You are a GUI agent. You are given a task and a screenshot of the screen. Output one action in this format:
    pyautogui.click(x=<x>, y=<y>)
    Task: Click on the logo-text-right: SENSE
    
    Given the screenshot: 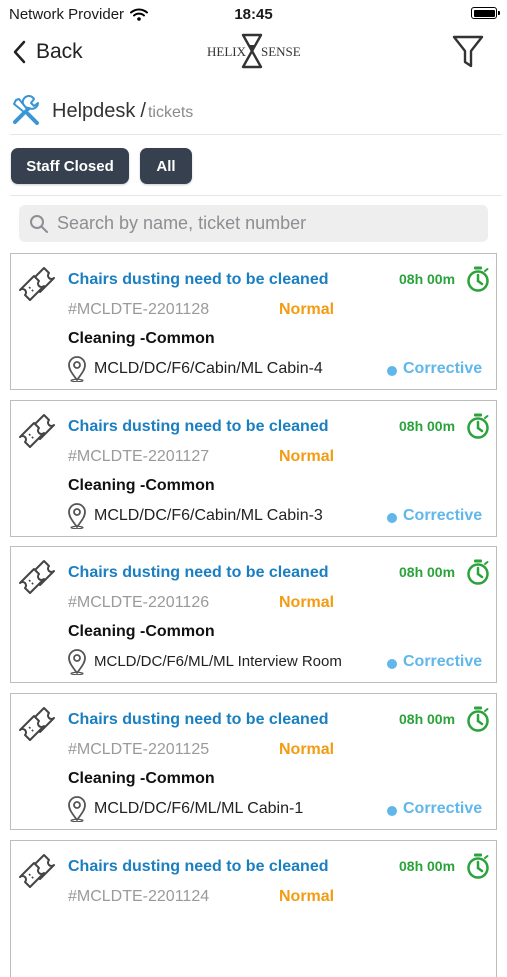 What is the action you would take?
    pyautogui.click(x=281, y=51)
    